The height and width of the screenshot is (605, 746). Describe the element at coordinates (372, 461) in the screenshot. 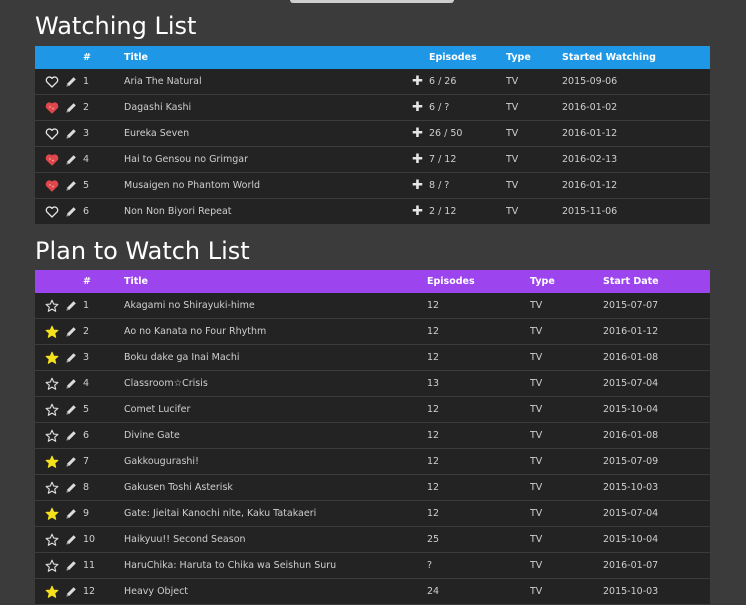

I see `table-row: 7 Gakkougurashi! 12 TV 2015-07-09` at that location.